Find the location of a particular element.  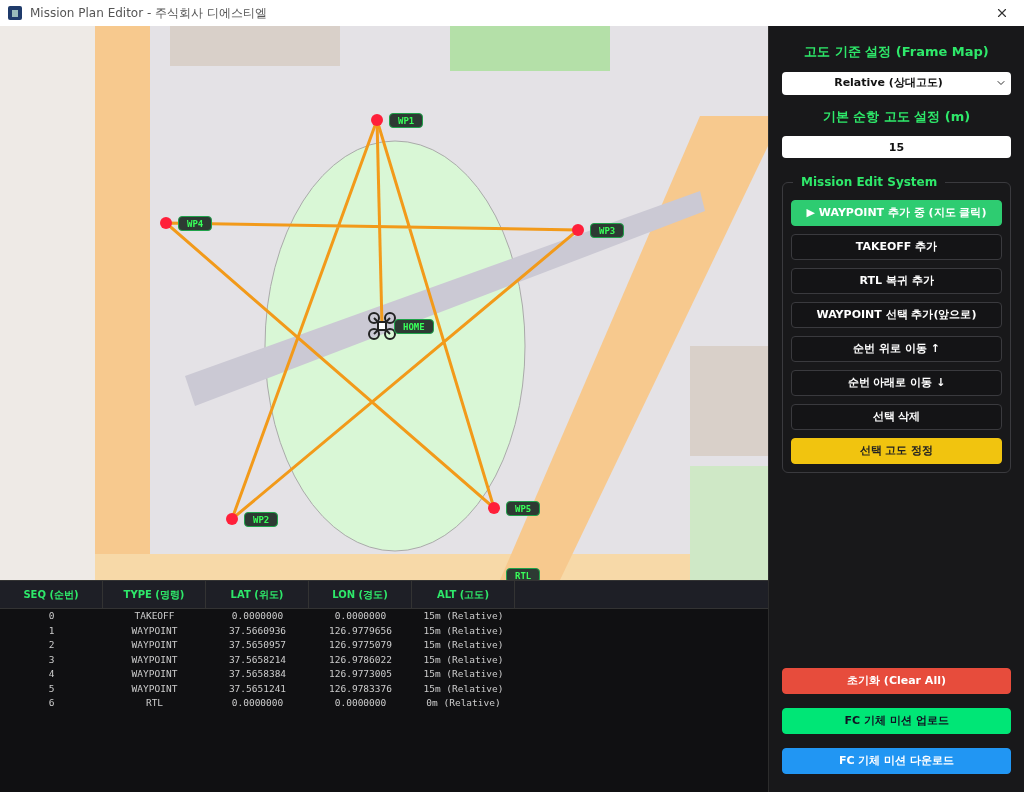

table-cell-text: 37.5650957 is located at coordinates (257, 645).